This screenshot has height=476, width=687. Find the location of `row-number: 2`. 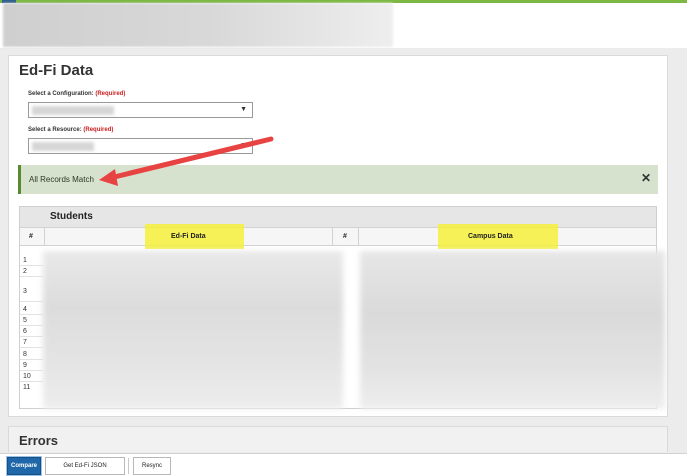

row-number: 2 is located at coordinates (25, 271).